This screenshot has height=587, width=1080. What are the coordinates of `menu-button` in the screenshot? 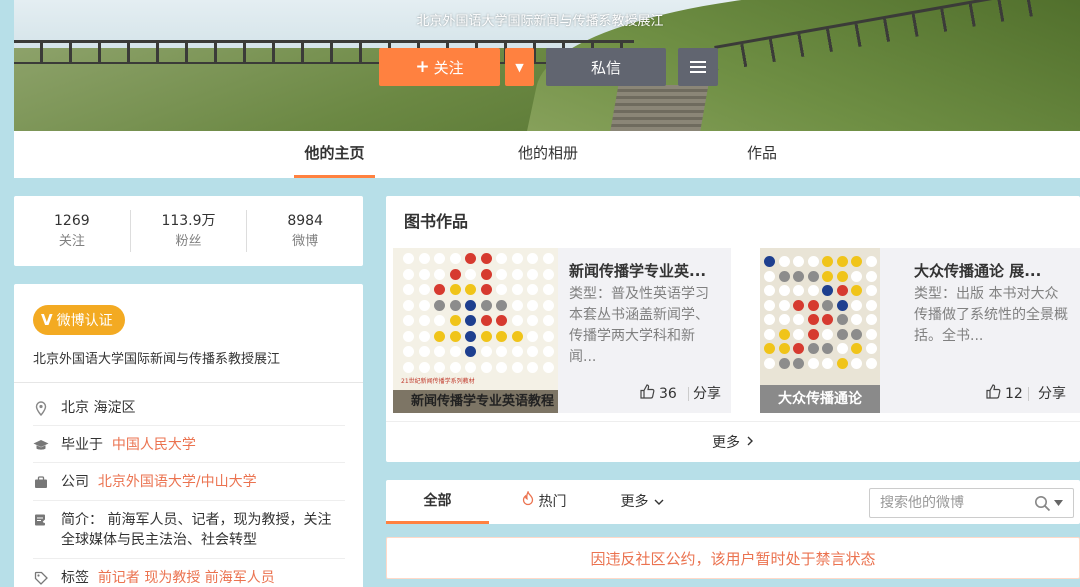 It's located at (698, 67).